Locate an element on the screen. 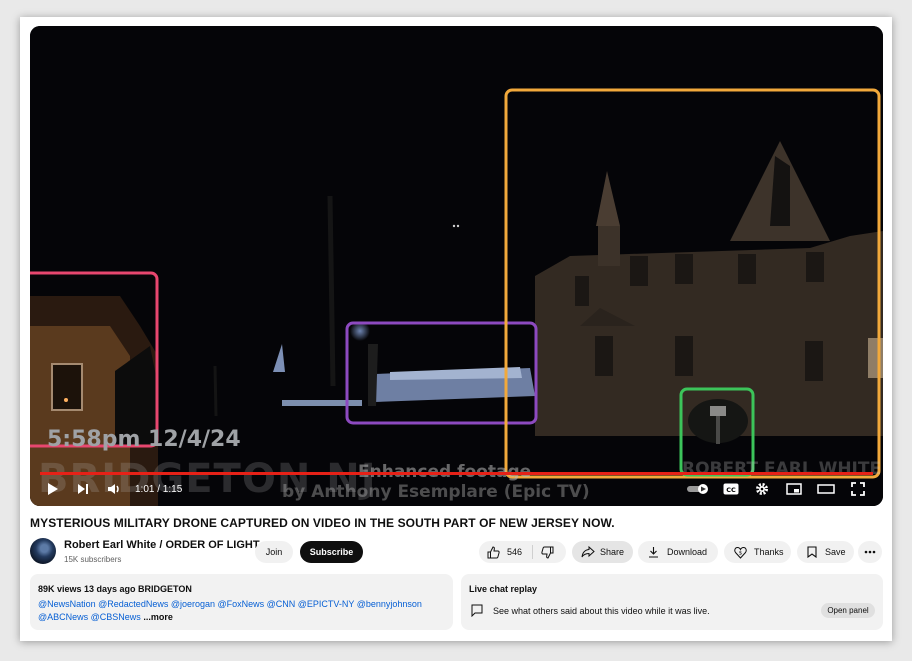 The height and width of the screenshot is (661, 912). overlay-timestamp-text: 5:58pm 12/4/24 is located at coordinates (144, 439).